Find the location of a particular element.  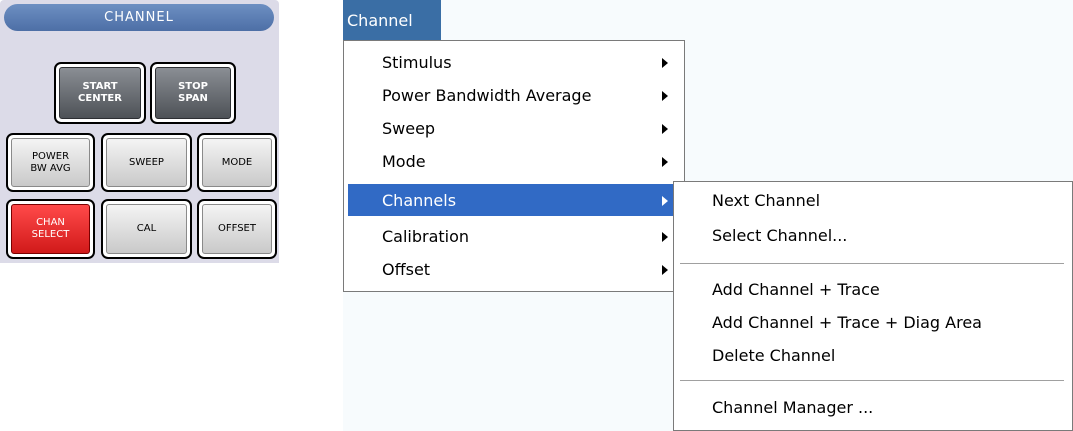

power-bw-avg-key: POWER BW AVG is located at coordinates (50, 162).